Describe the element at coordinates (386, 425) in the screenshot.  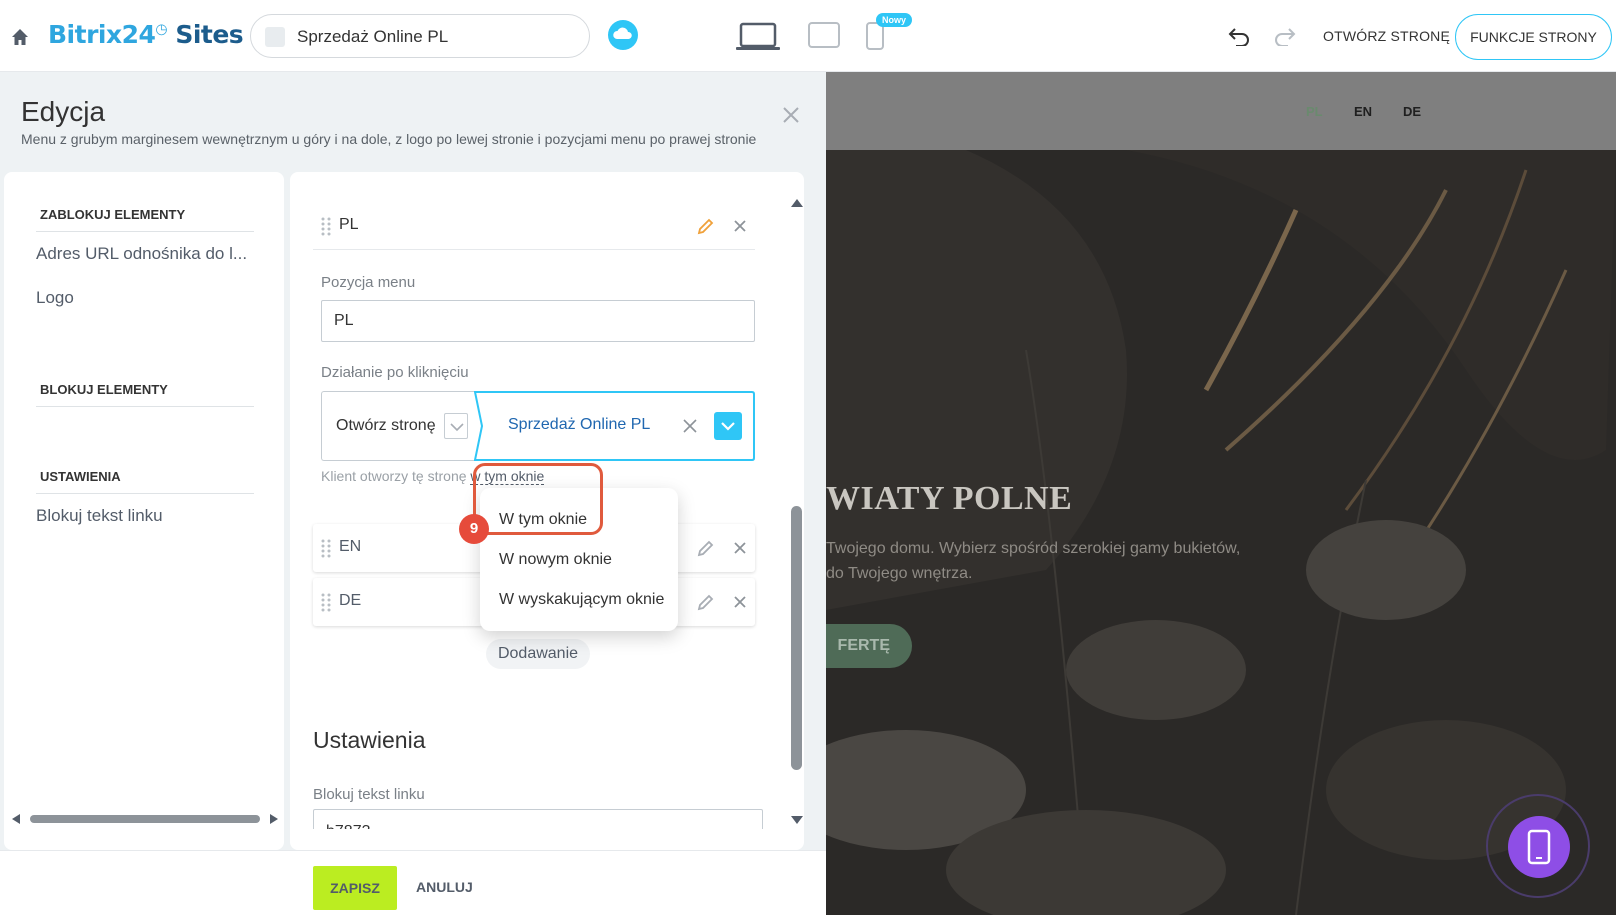
I see `action-type-value: Otwórz stronę` at that location.